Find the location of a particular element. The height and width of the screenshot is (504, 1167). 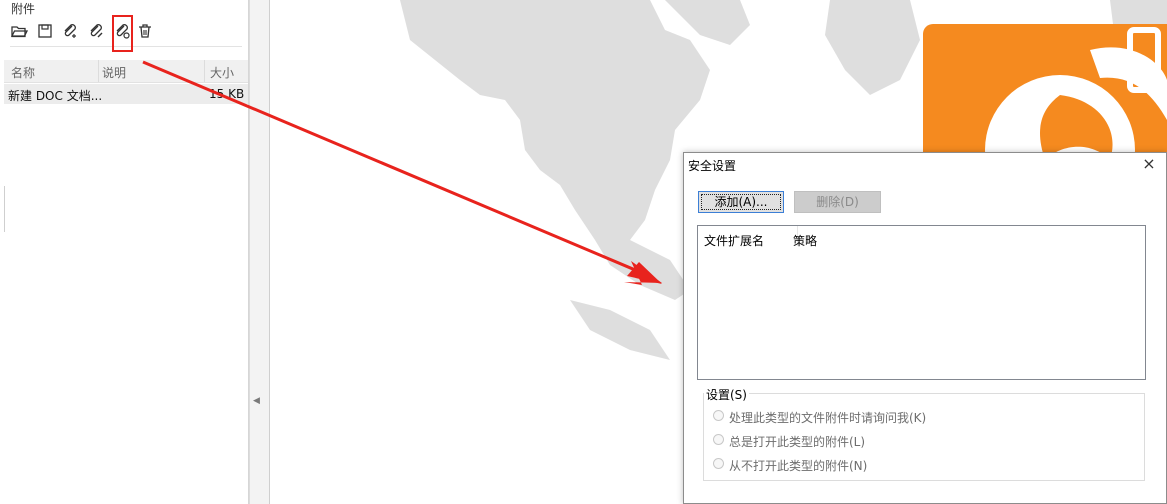

delete-button: 删除(D) is located at coordinates (837, 202).